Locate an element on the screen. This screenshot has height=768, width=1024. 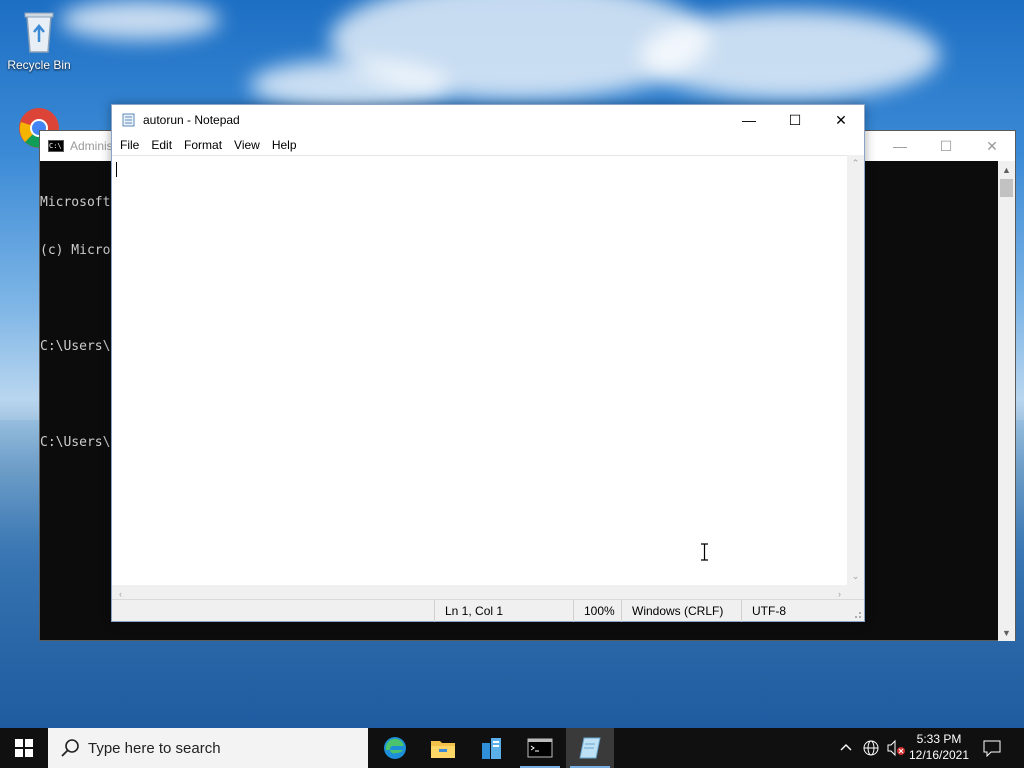
search-icon is located at coordinates (70, 748).